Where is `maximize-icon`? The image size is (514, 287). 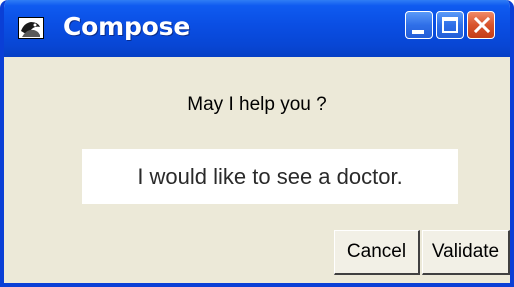 maximize-icon is located at coordinates (450, 25).